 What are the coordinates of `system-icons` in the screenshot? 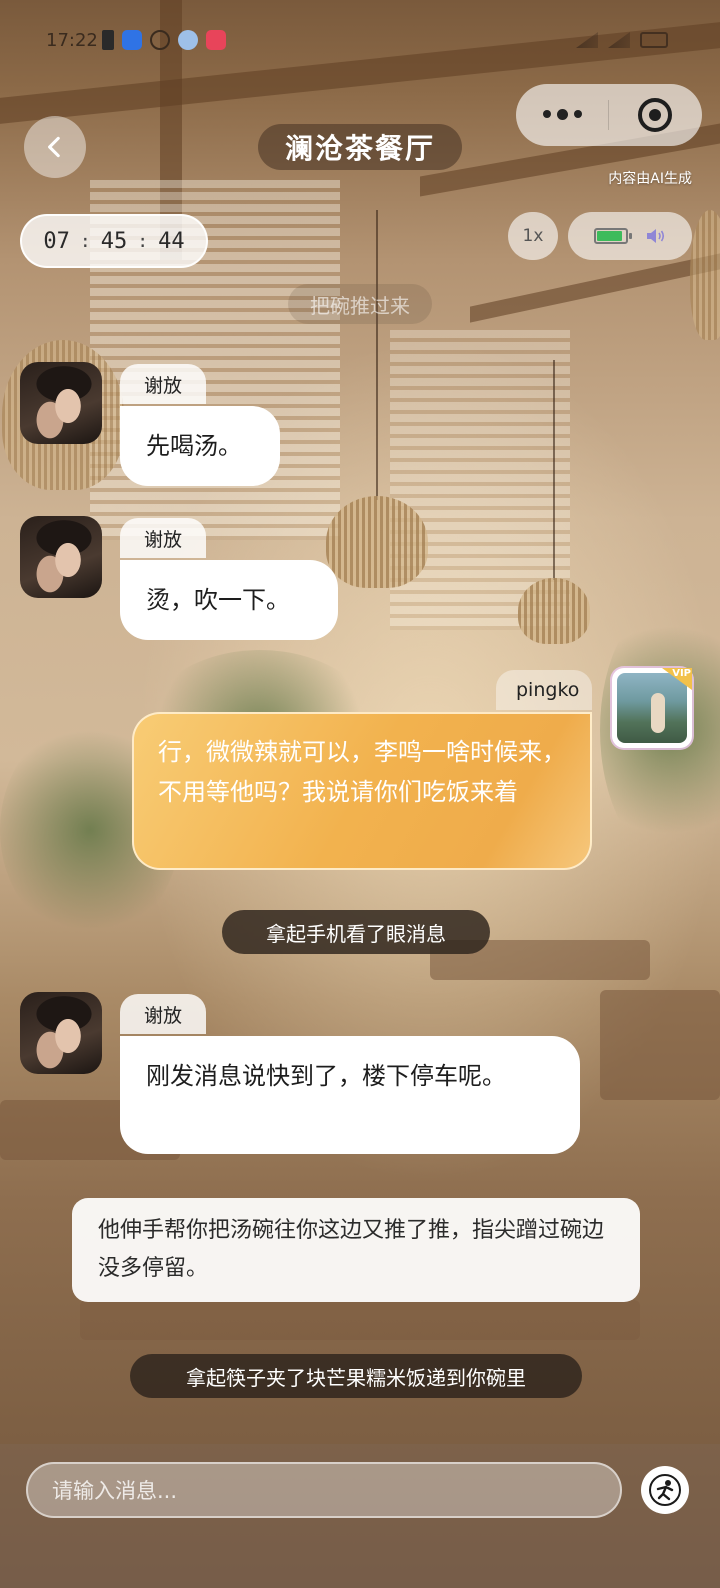 It's located at (622, 40).